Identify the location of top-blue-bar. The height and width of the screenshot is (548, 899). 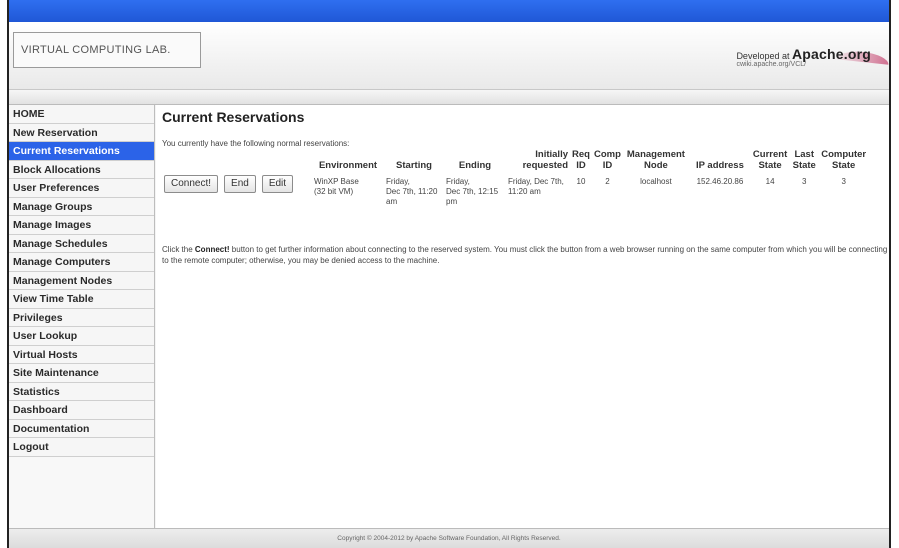
(449, 11).